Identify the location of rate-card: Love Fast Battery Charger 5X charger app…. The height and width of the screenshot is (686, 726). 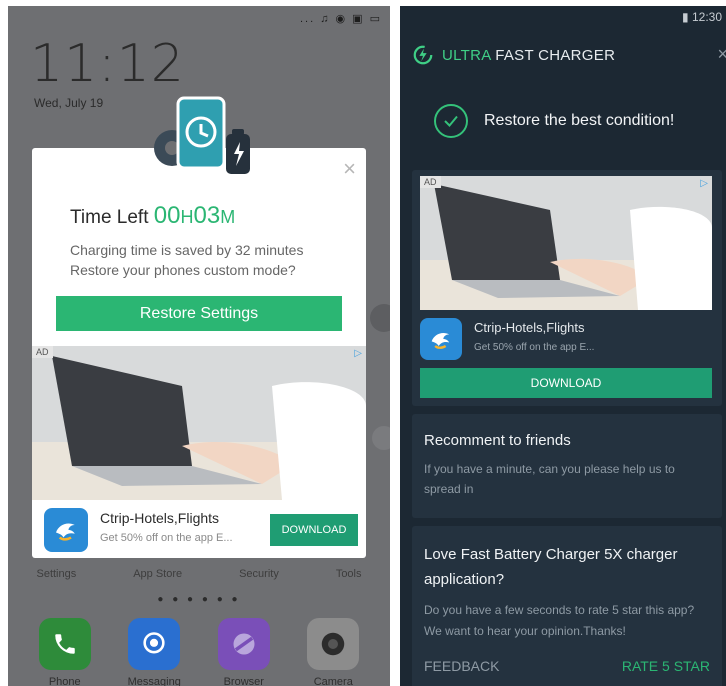
(567, 606).